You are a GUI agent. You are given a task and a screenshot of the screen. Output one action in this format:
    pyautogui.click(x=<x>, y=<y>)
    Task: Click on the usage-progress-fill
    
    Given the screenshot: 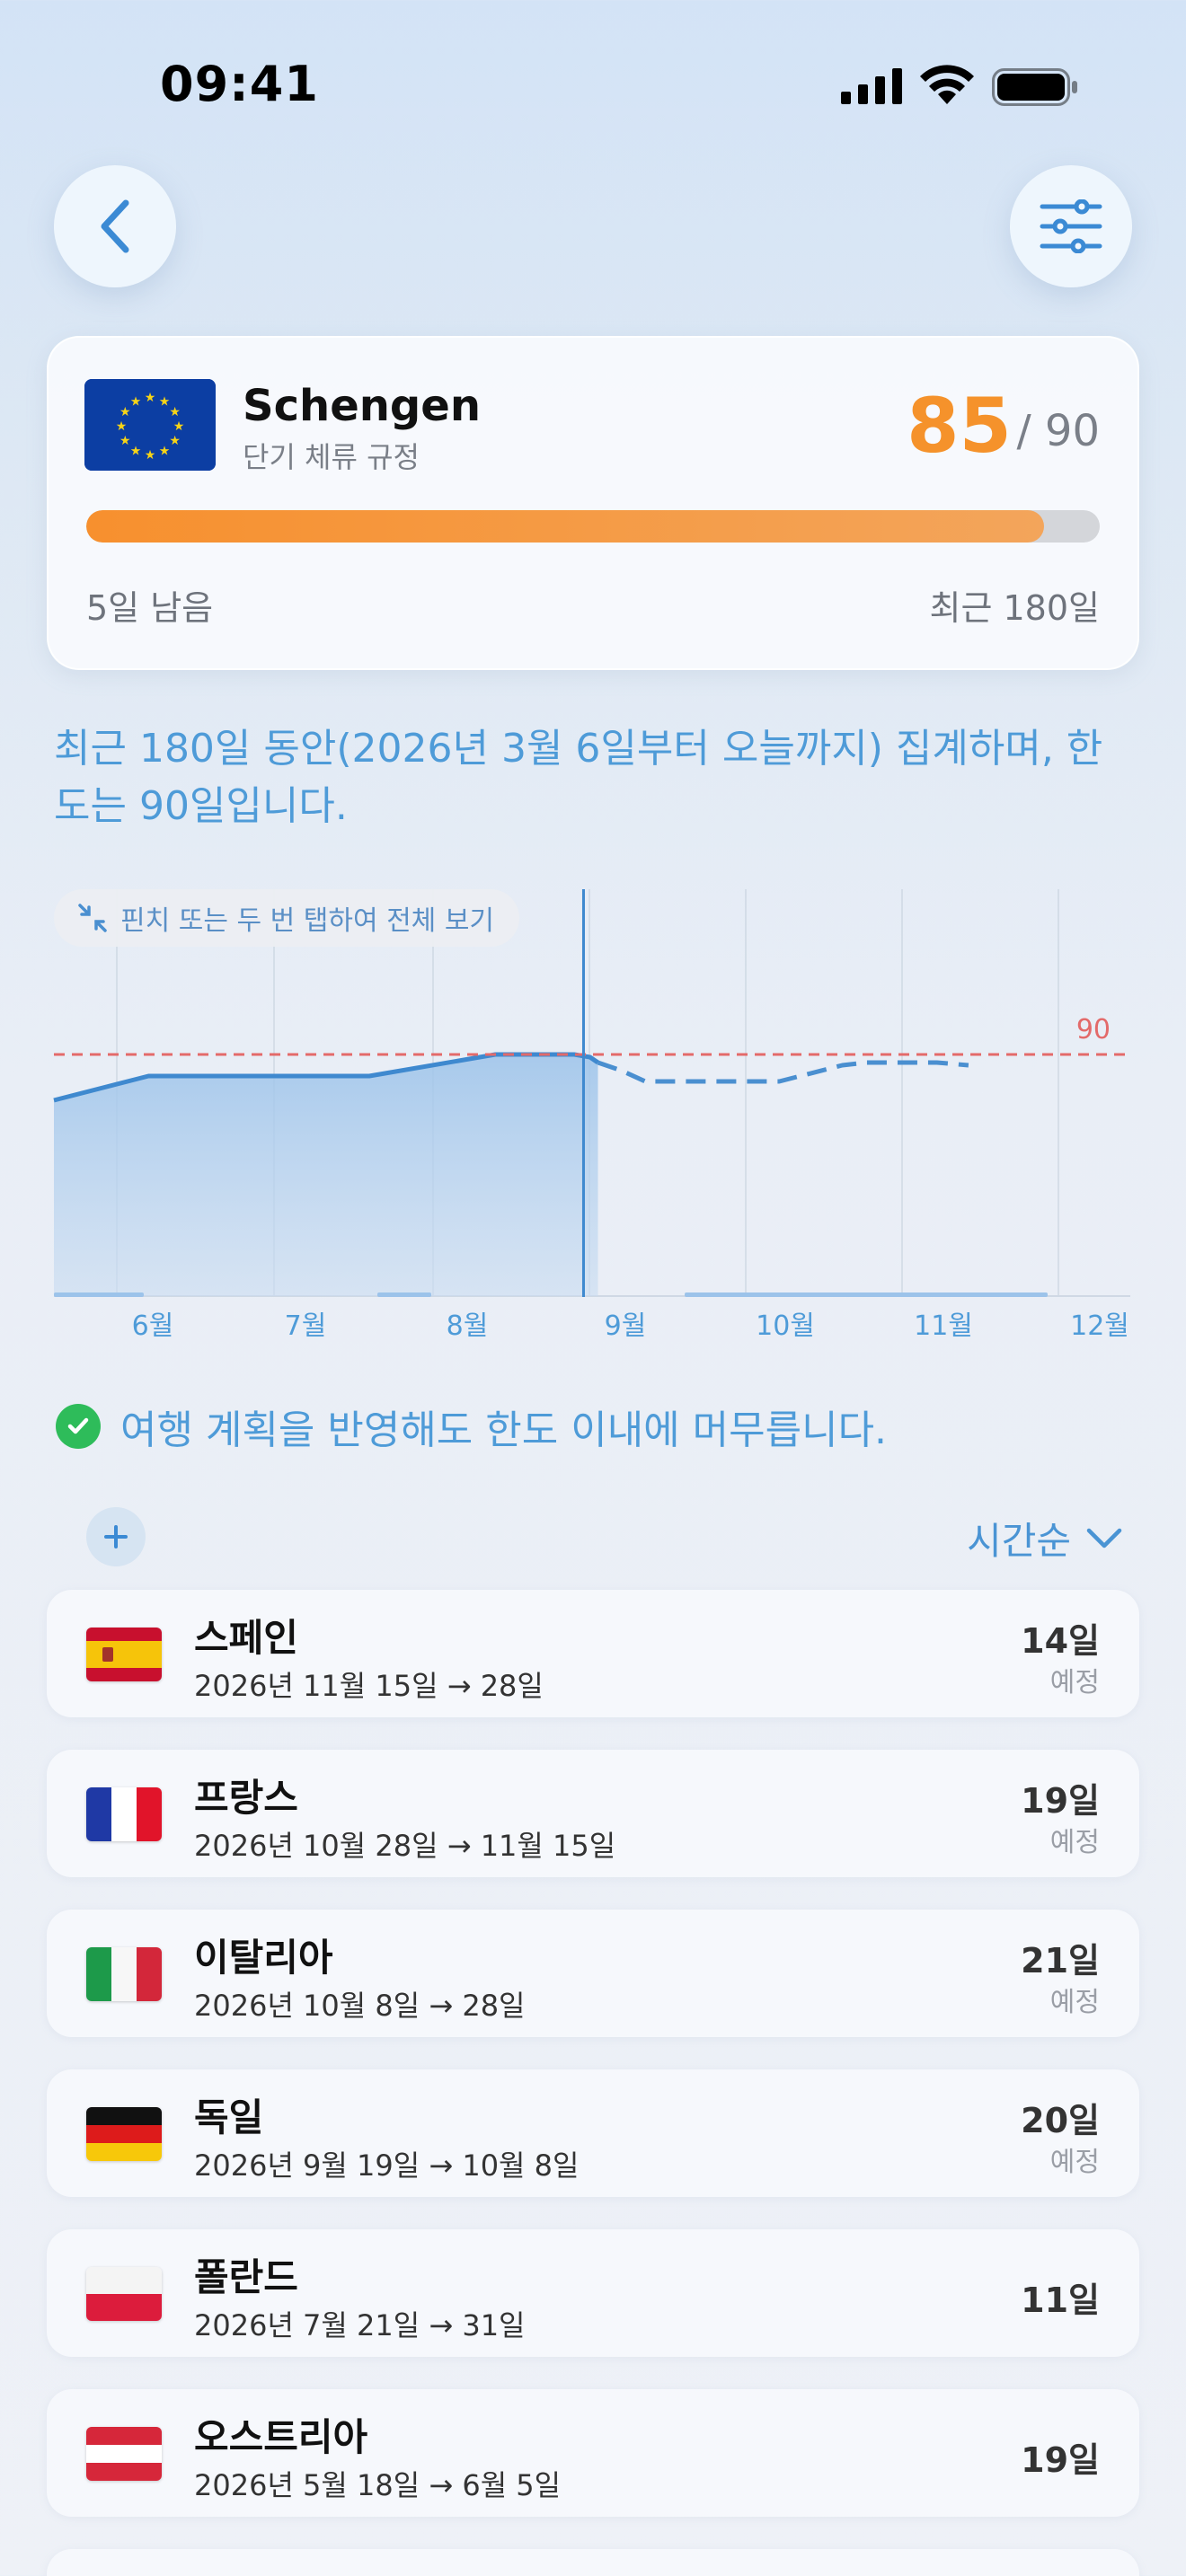 What is the action you would take?
    pyautogui.click(x=565, y=526)
    